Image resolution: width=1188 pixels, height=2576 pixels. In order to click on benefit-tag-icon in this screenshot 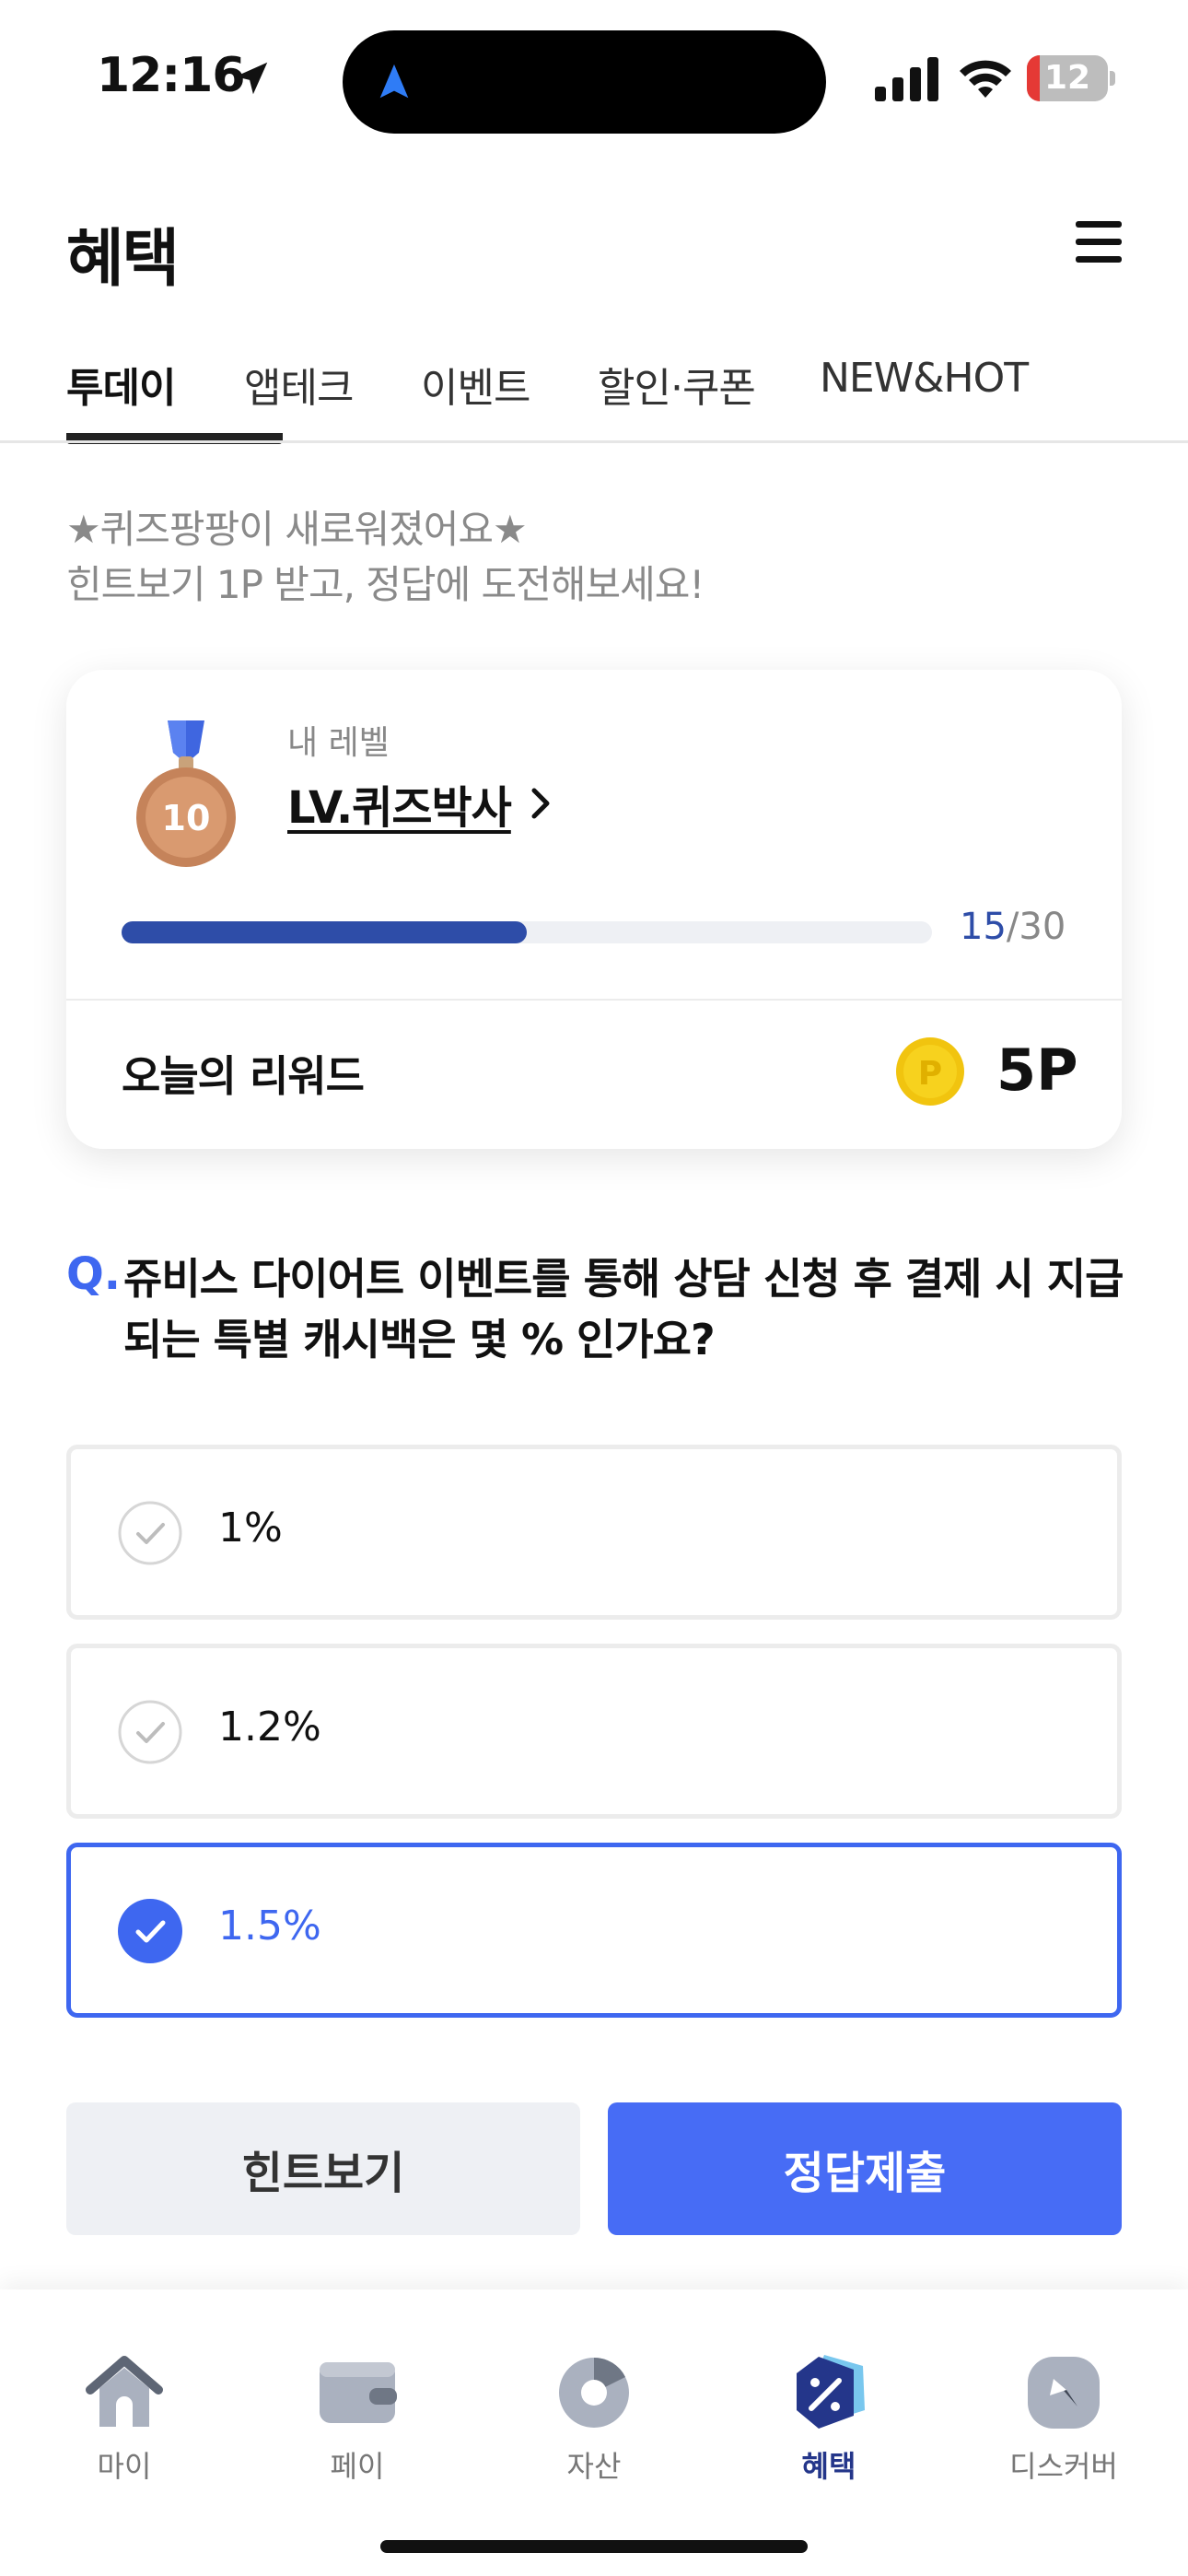, I will do `click(831, 2392)`.